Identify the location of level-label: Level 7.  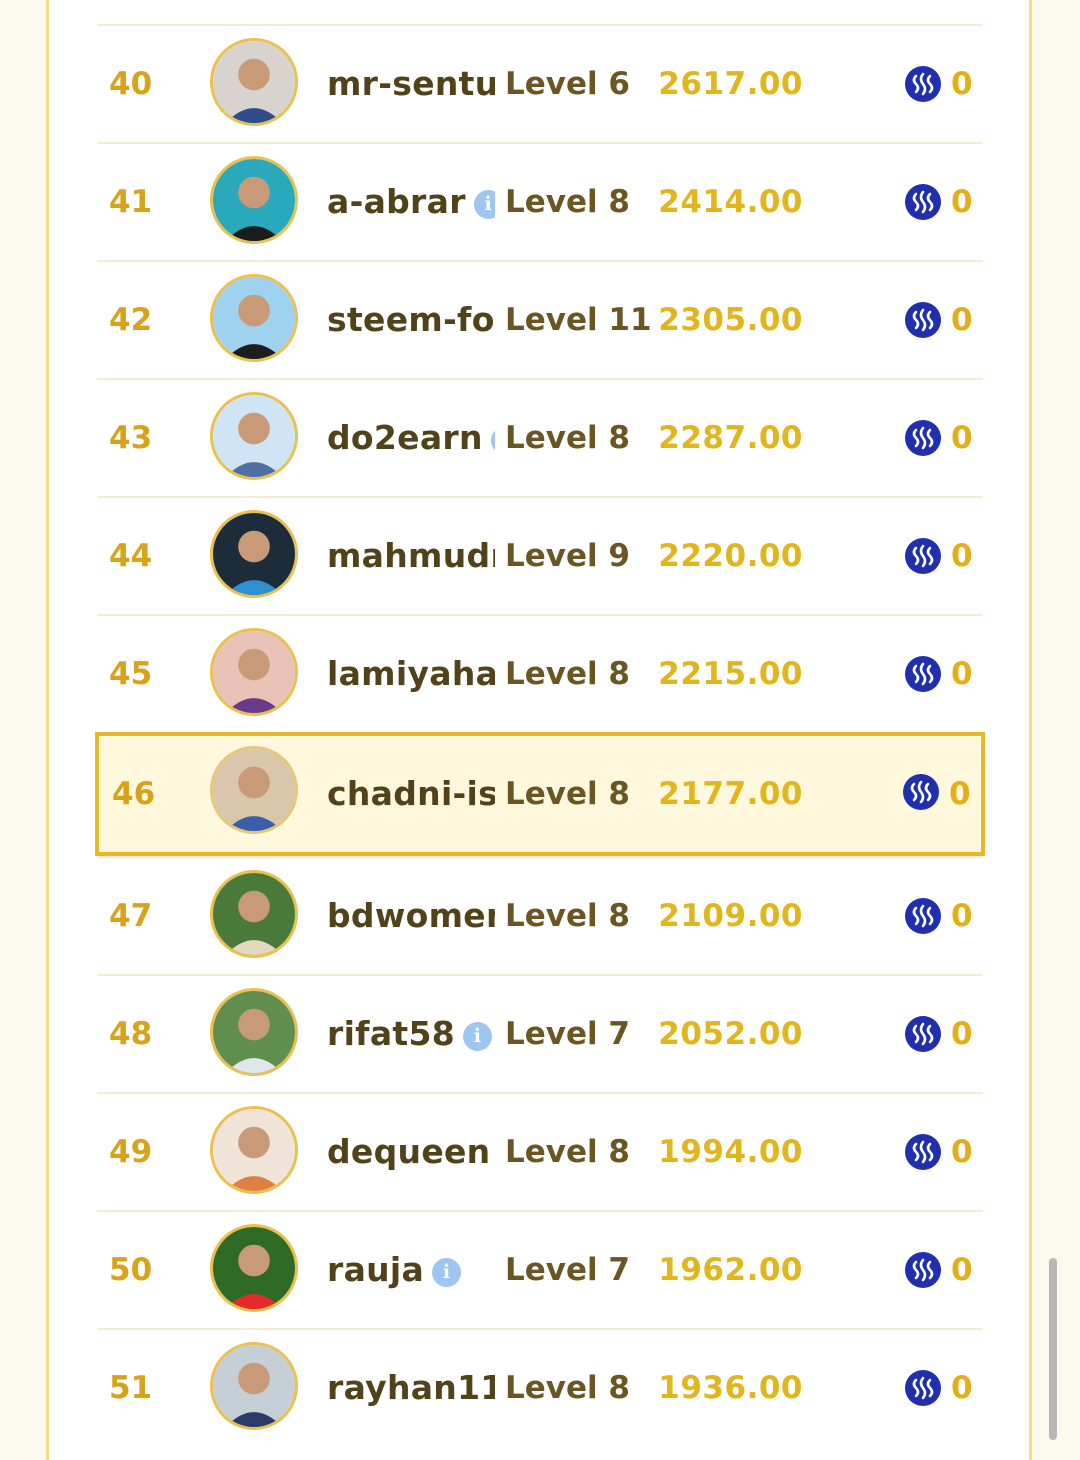
(567, 1034).